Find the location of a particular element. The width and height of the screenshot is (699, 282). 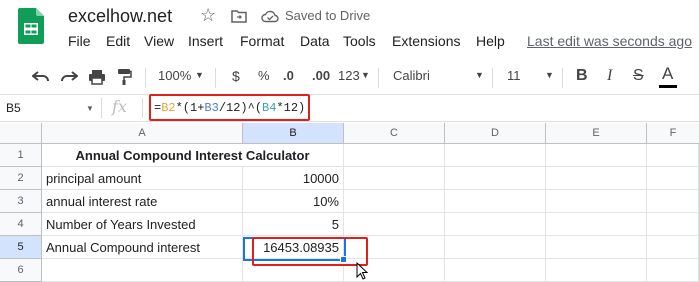

cell-a4: Number of Years Invested is located at coordinates (142, 224).